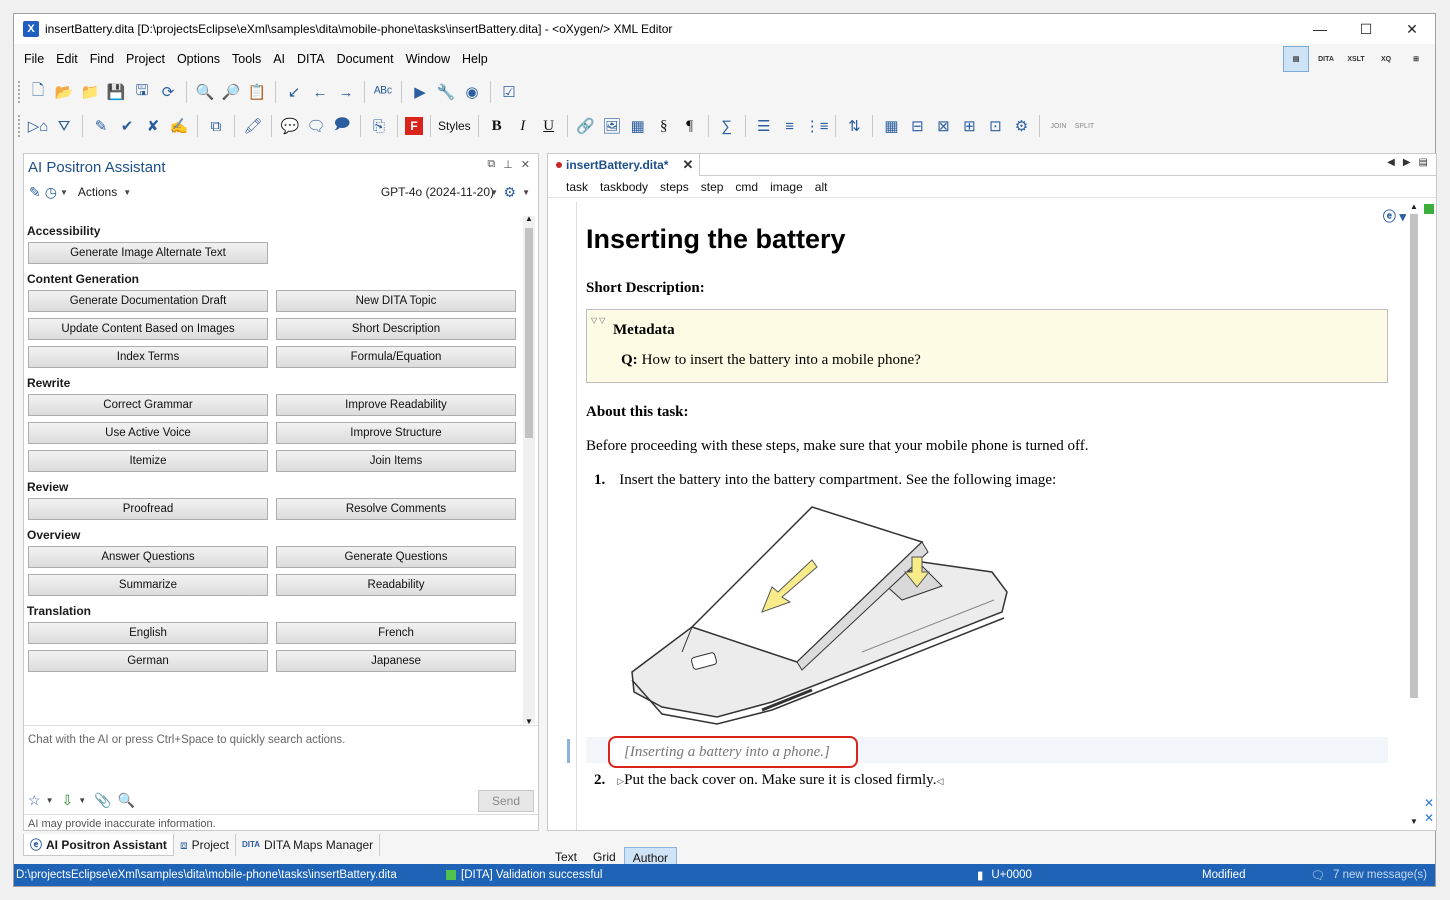 This screenshot has width=1450, height=900. What do you see at coordinates (64, 126) in the screenshot?
I see `filter-icon: ⛛` at bounding box center [64, 126].